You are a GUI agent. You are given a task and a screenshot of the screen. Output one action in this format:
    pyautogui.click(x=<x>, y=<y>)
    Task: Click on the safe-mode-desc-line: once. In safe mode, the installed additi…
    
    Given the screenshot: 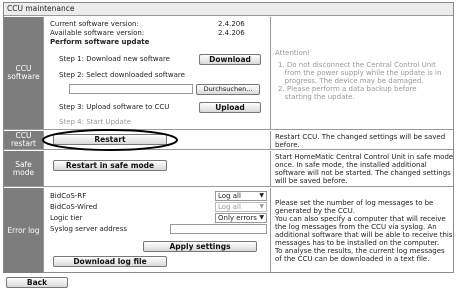 What is the action you would take?
    pyautogui.click(x=351, y=165)
    